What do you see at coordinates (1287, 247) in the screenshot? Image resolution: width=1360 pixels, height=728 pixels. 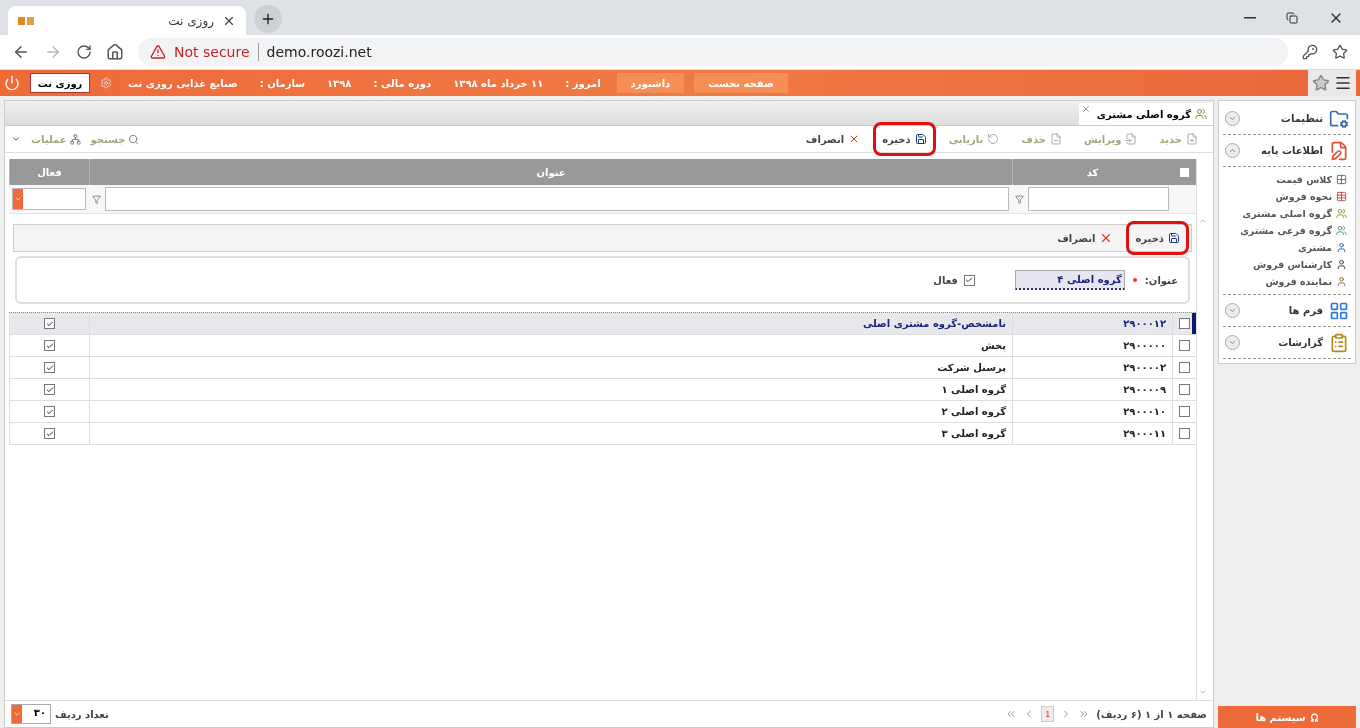 I see `sidebar-item: مشتری` at bounding box center [1287, 247].